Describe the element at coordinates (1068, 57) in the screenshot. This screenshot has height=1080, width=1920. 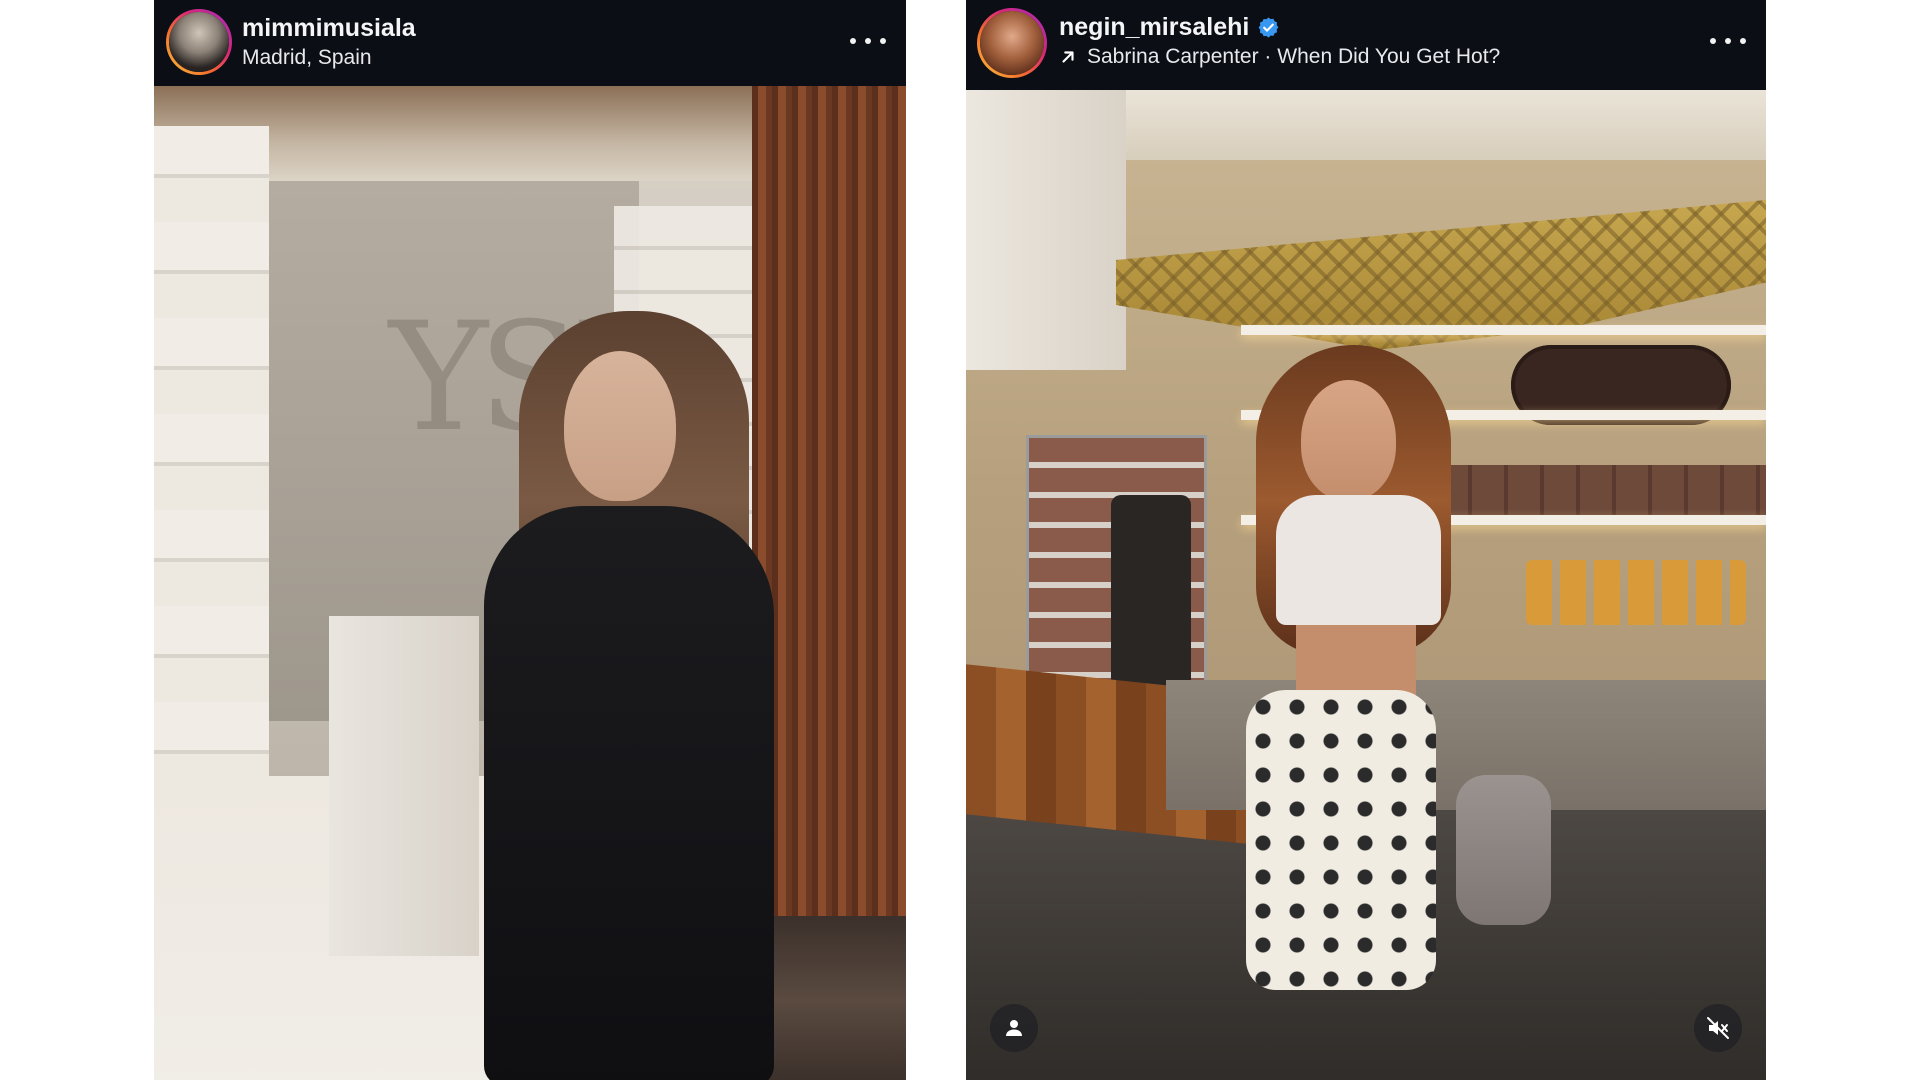
I see `arrow-up-right-icon` at that location.